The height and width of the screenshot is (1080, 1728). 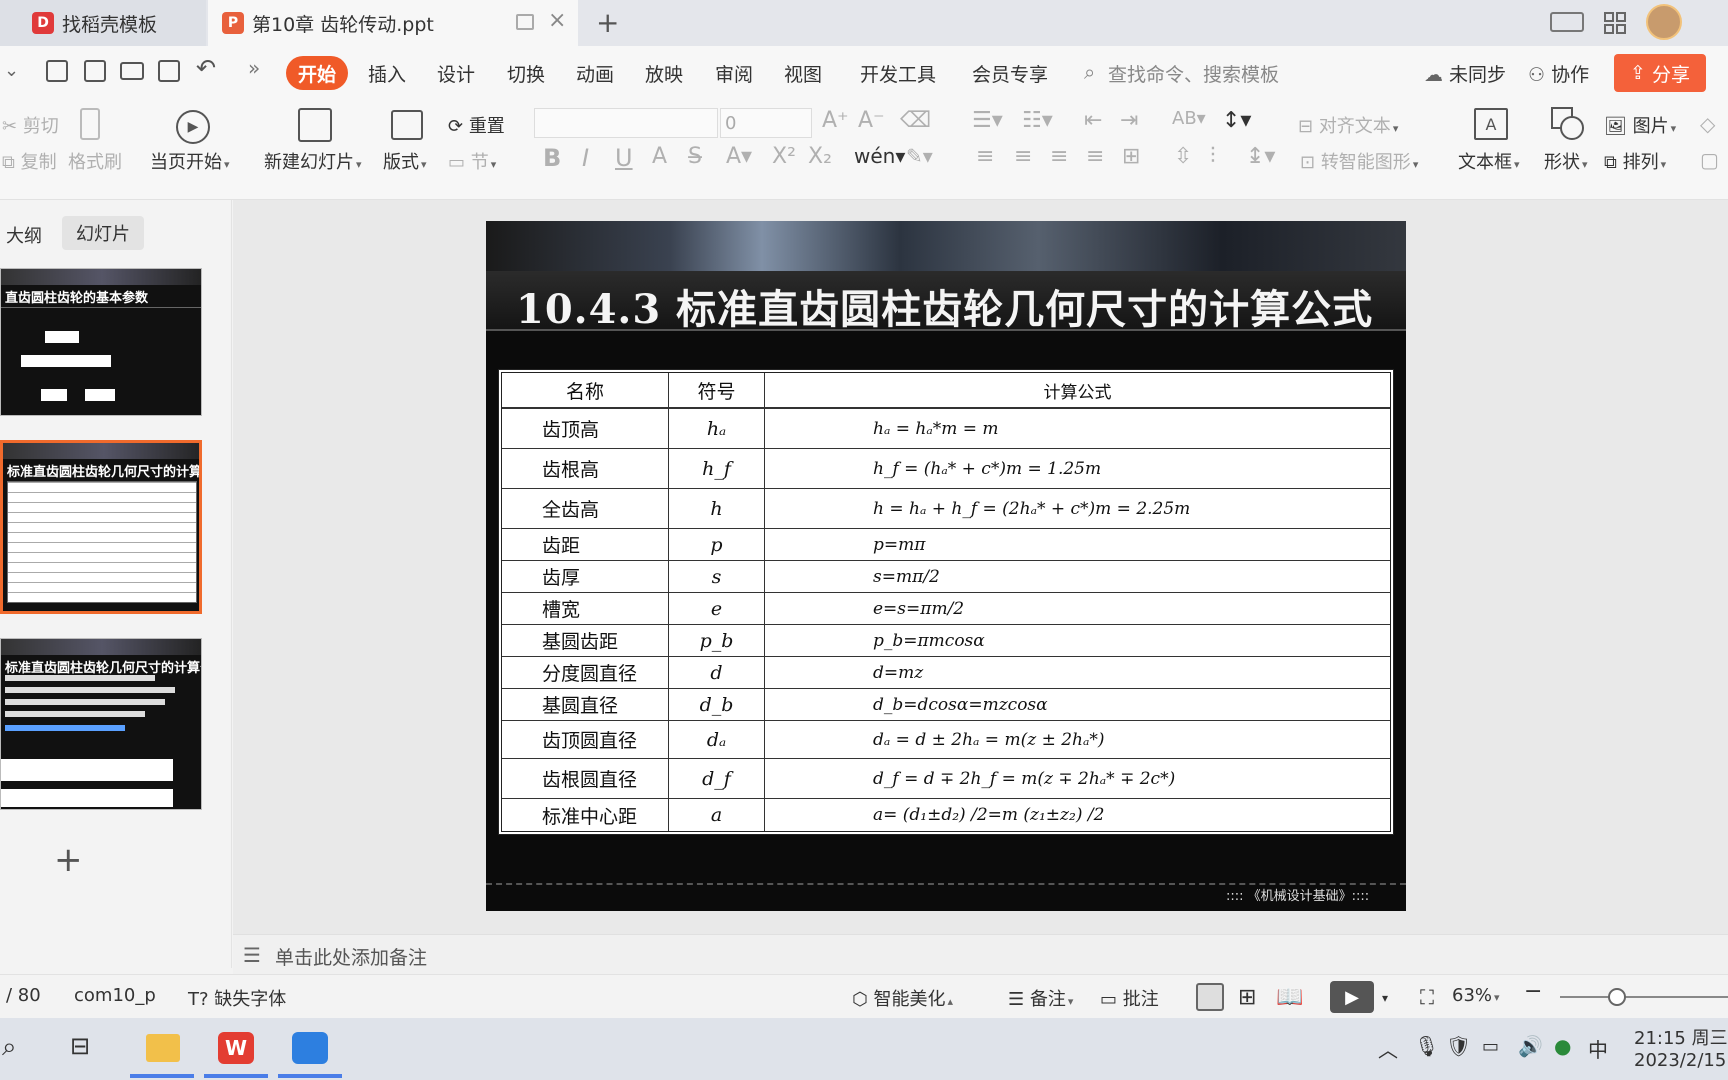 What do you see at coordinates (1385, 998) in the screenshot?
I see `play-options-chevron-icon: ▾` at bounding box center [1385, 998].